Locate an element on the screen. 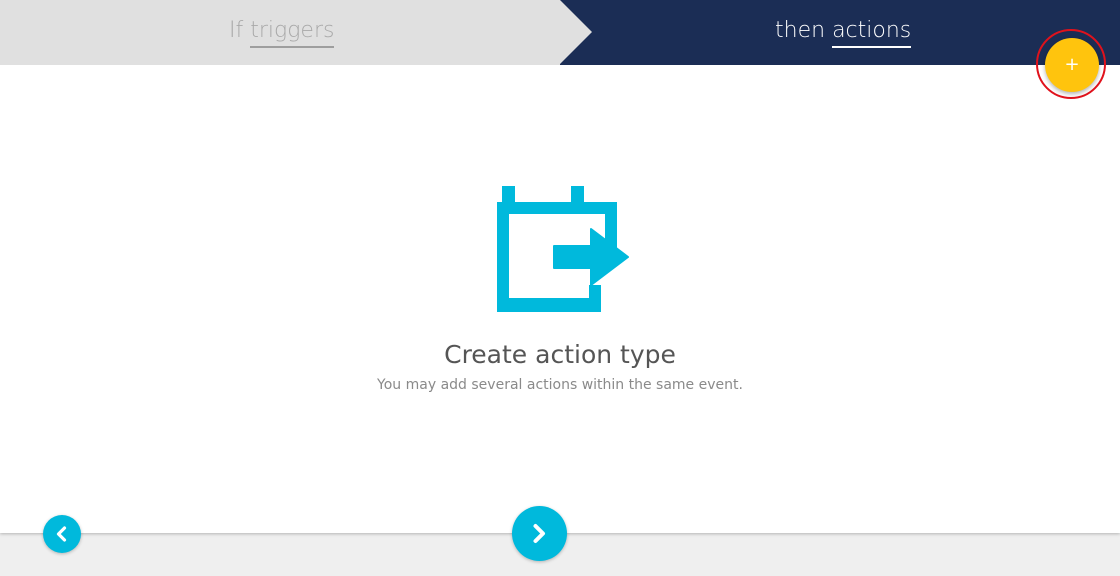 The height and width of the screenshot is (576, 1120). step-if-triggers: If triggers is located at coordinates (280, 32).